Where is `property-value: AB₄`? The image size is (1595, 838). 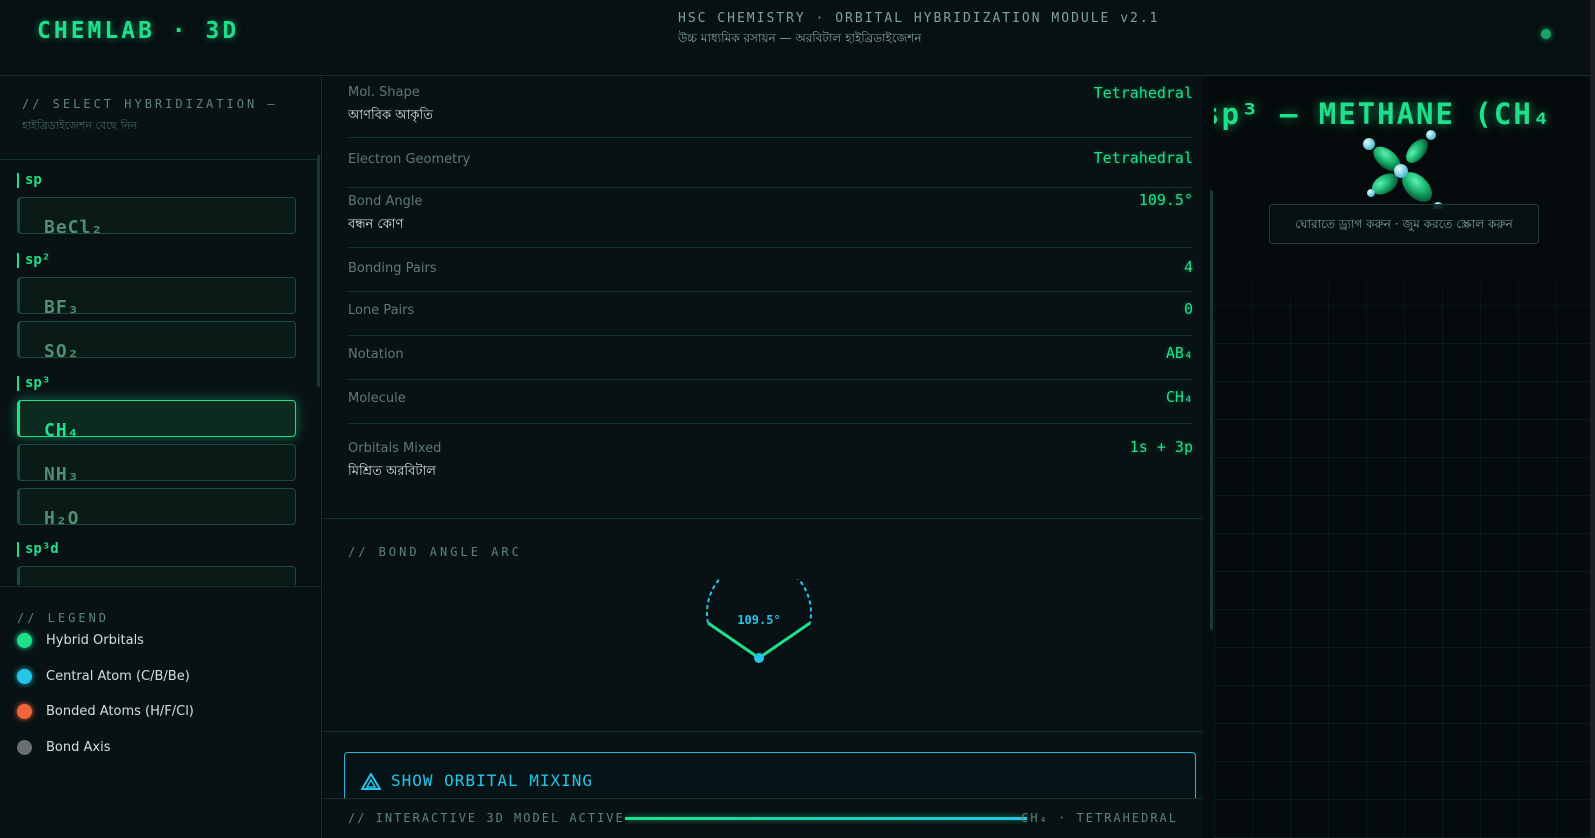 property-value: AB₄ is located at coordinates (1179, 353).